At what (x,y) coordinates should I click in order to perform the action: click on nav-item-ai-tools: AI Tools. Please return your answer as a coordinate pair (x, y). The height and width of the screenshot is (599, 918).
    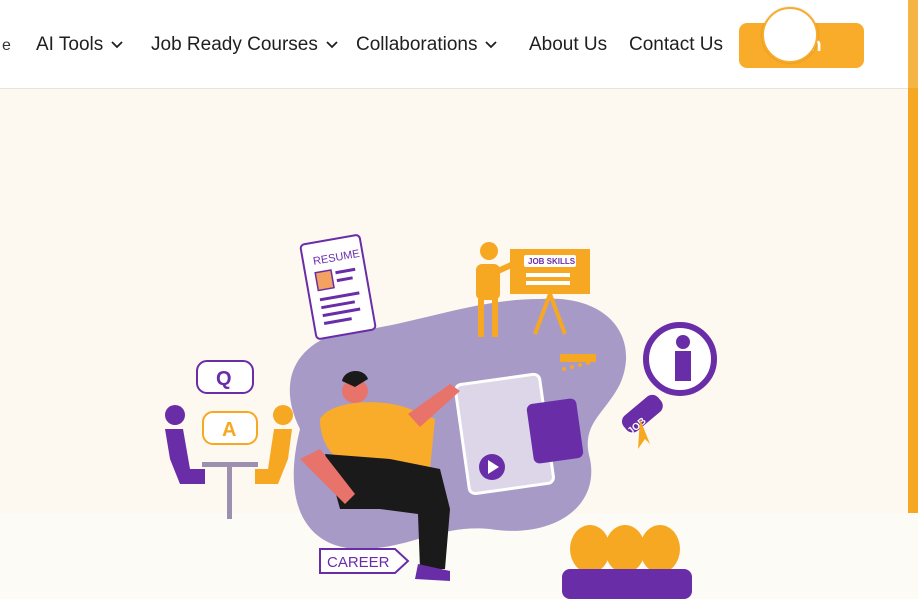
    Looking at the image, I should click on (79, 45).